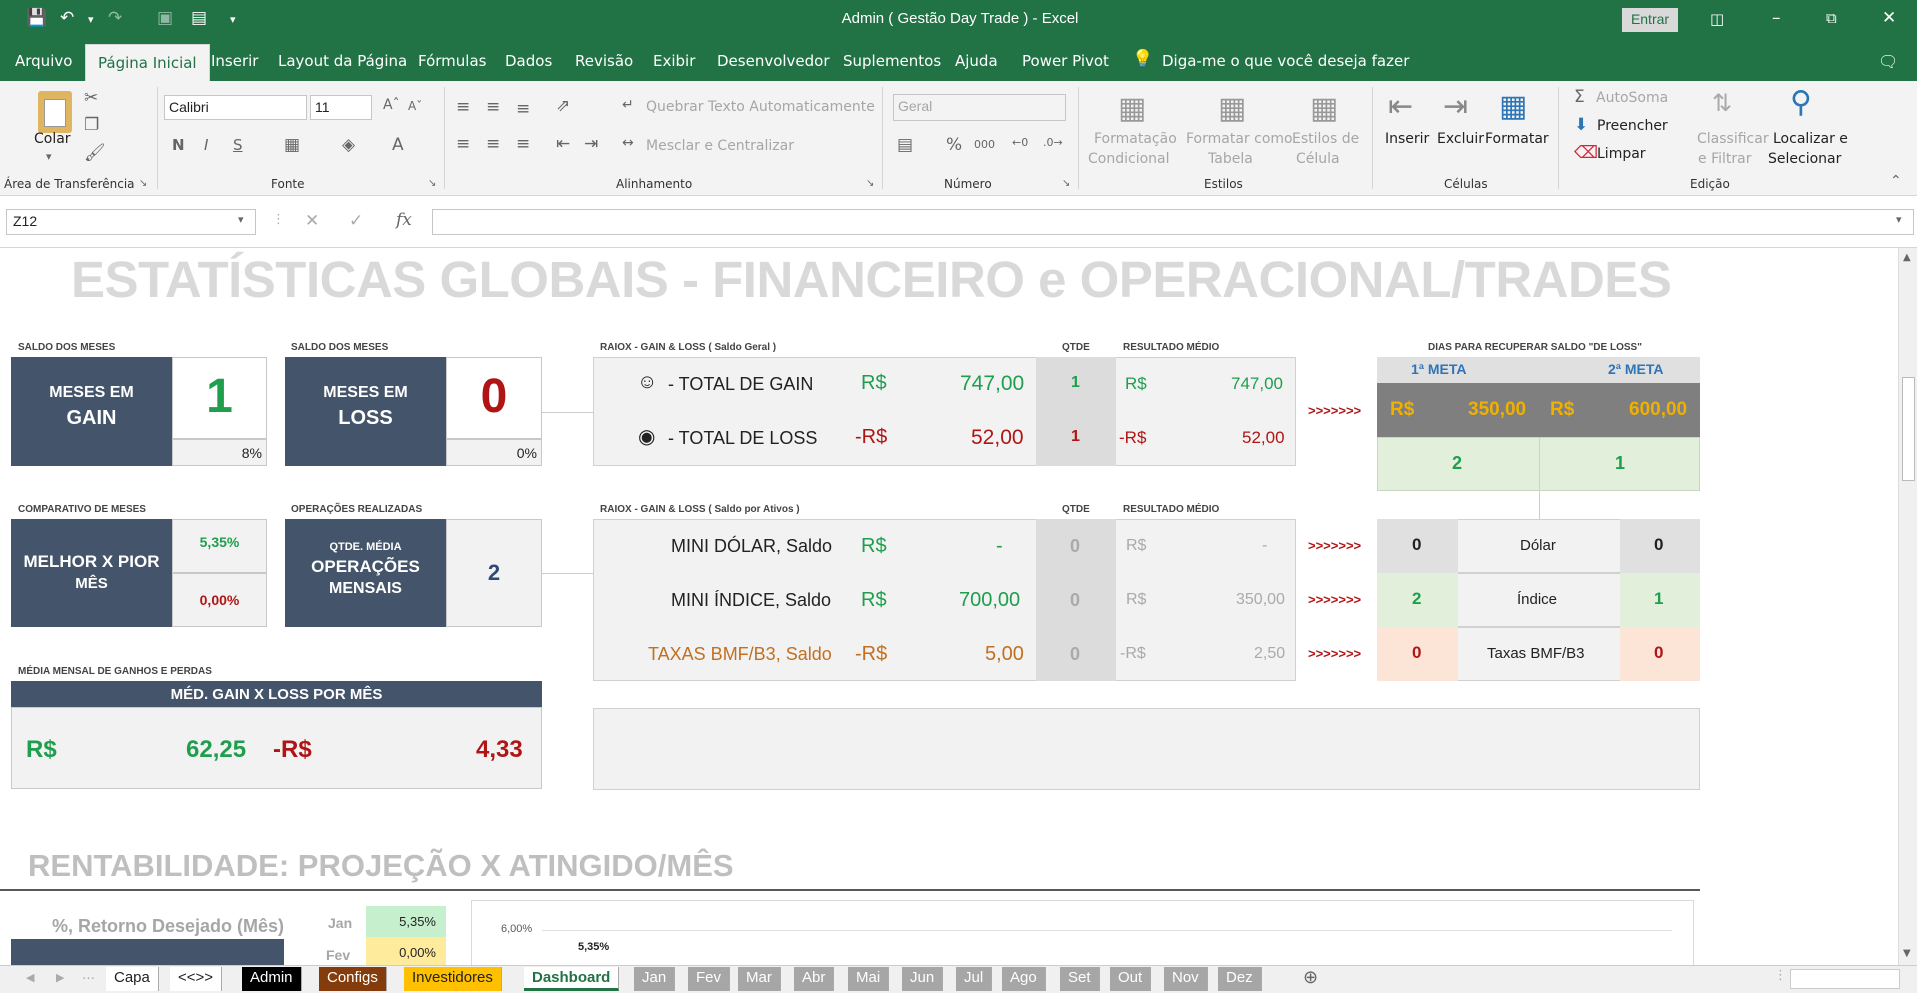 The height and width of the screenshot is (993, 1917). What do you see at coordinates (1053, 142) in the screenshot?
I see `decrease-decimal-icon: .0→` at bounding box center [1053, 142].